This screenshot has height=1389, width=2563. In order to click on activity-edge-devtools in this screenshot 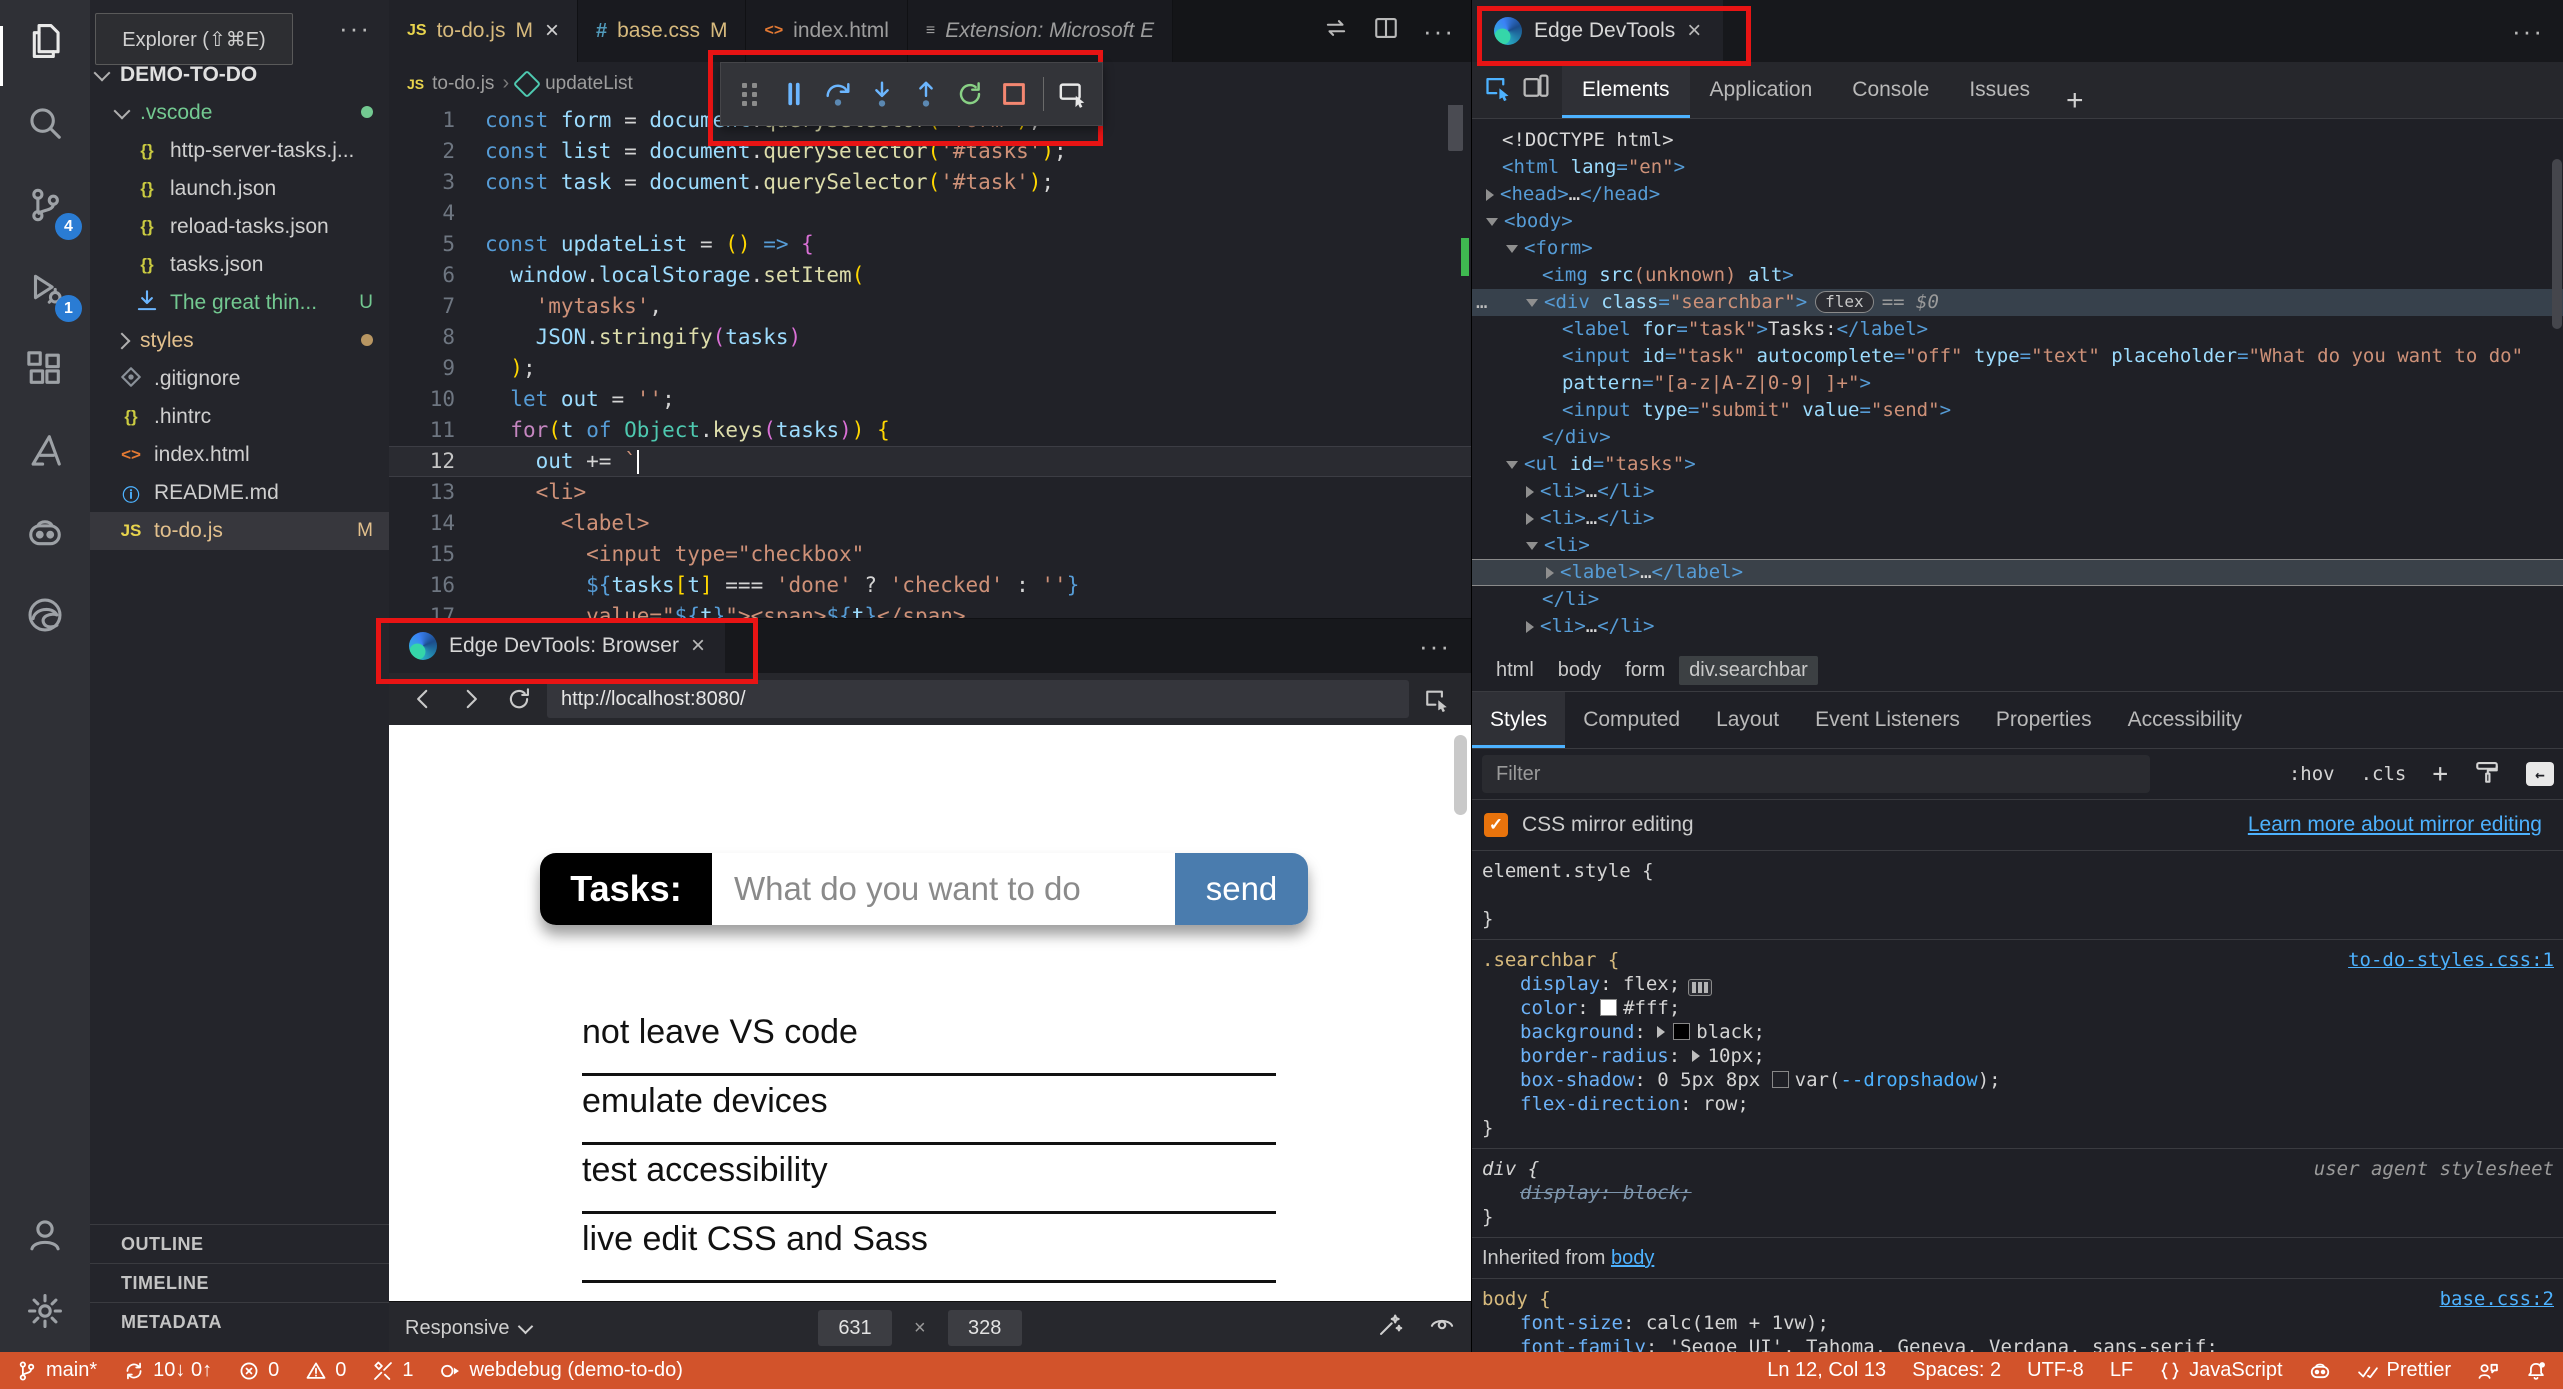, I will do `click(45, 618)`.